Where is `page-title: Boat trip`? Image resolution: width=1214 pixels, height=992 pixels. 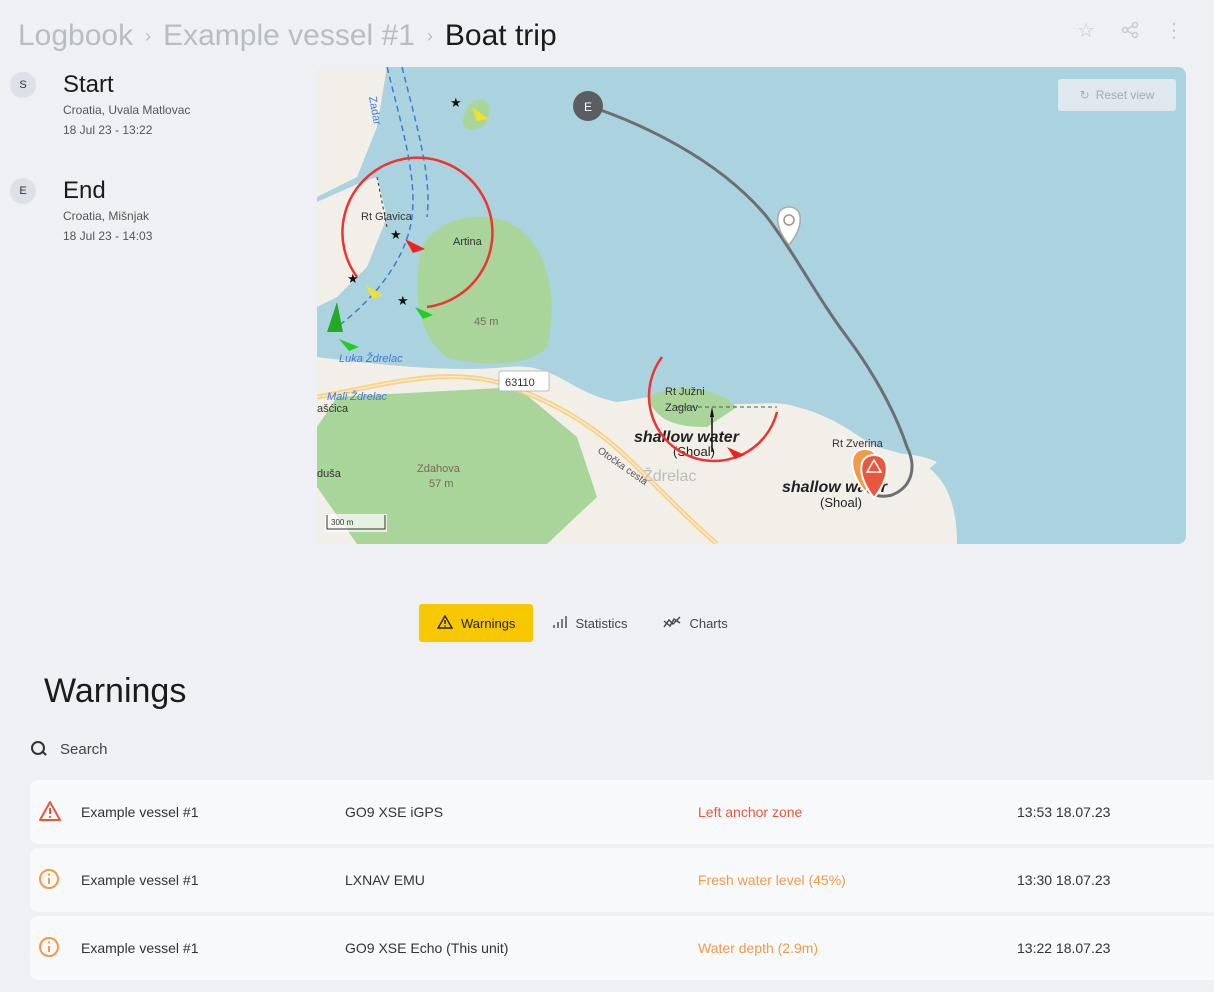 page-title: Boat trip is located at coordinates (500, 35).